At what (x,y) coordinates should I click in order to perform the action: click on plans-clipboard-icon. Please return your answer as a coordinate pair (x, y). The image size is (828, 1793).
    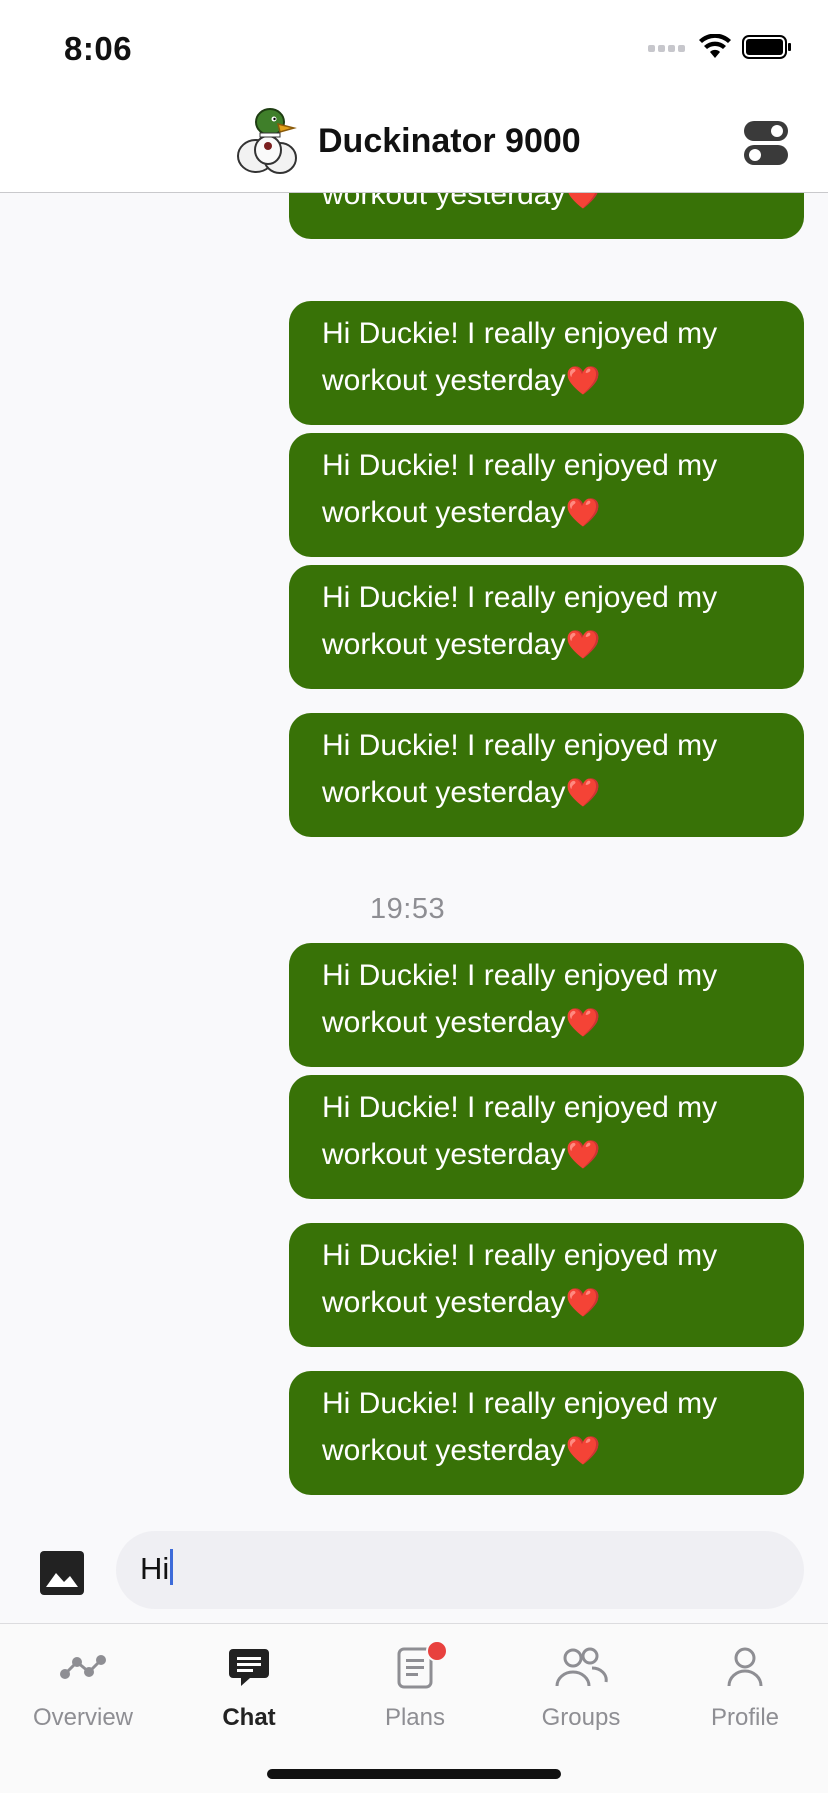
    Looking at the image, I should click on (415, 1667).